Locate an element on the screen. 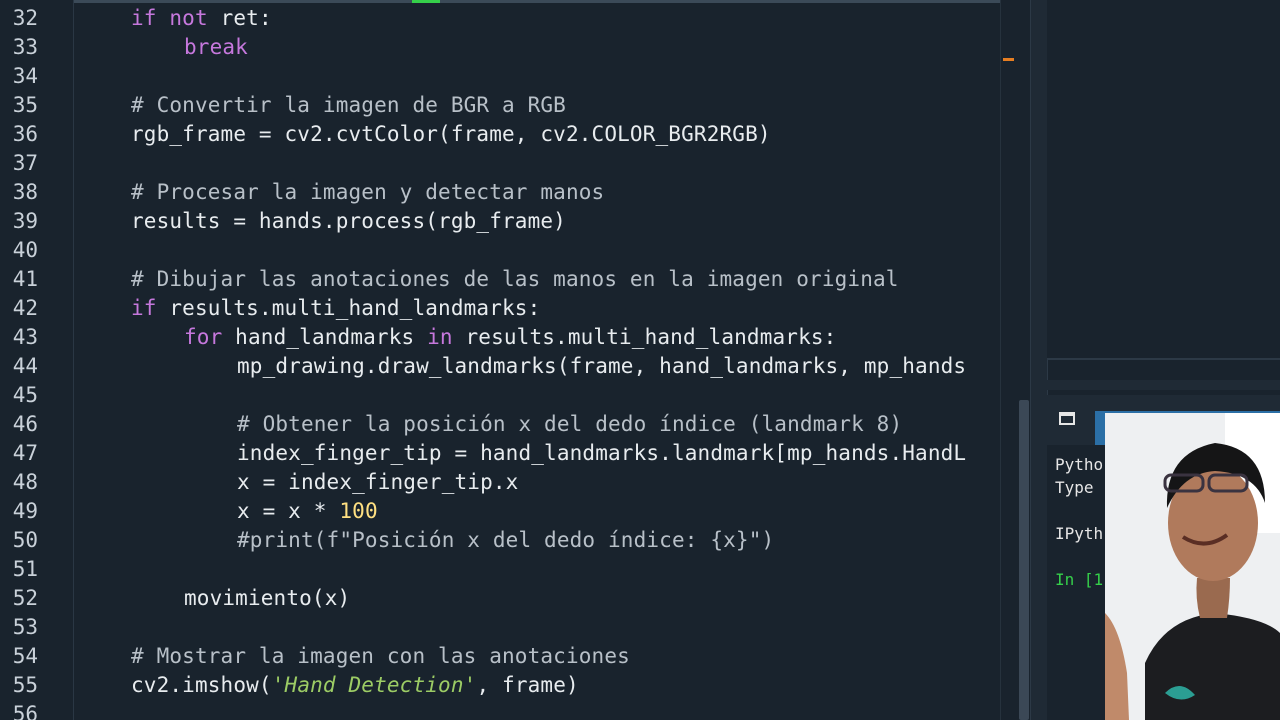 Image resolution: width=1280 pixels, height=720 pixels. code-line: x = index_finger_tip.x is located at coordinates (377, 482).